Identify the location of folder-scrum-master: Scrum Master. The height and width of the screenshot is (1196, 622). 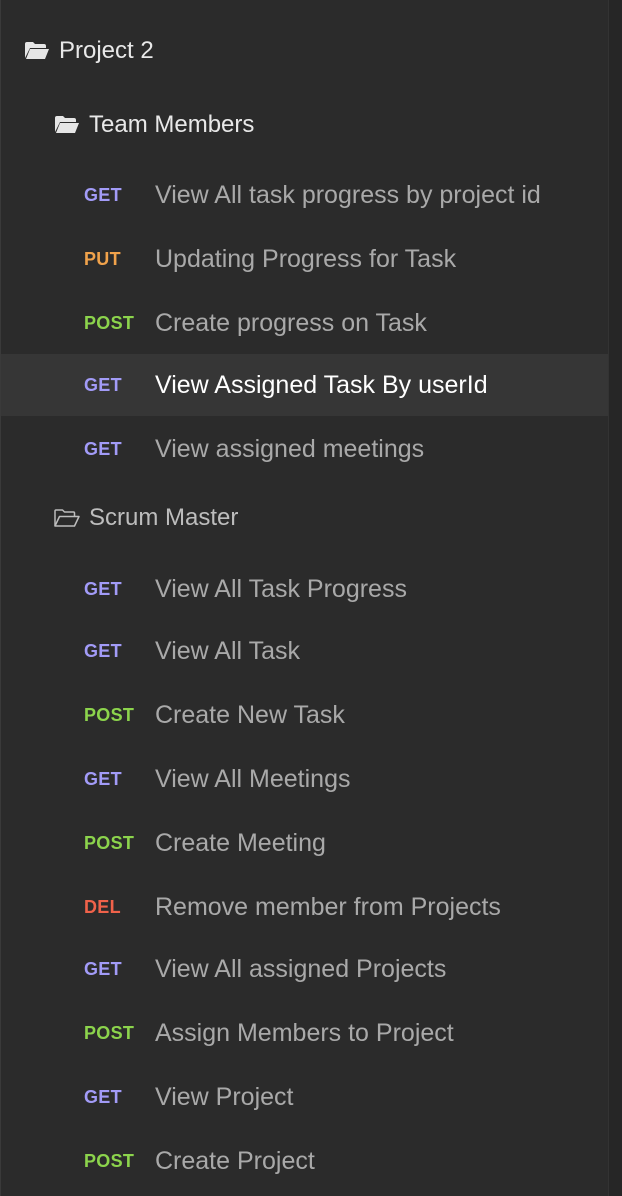
(305, 518).